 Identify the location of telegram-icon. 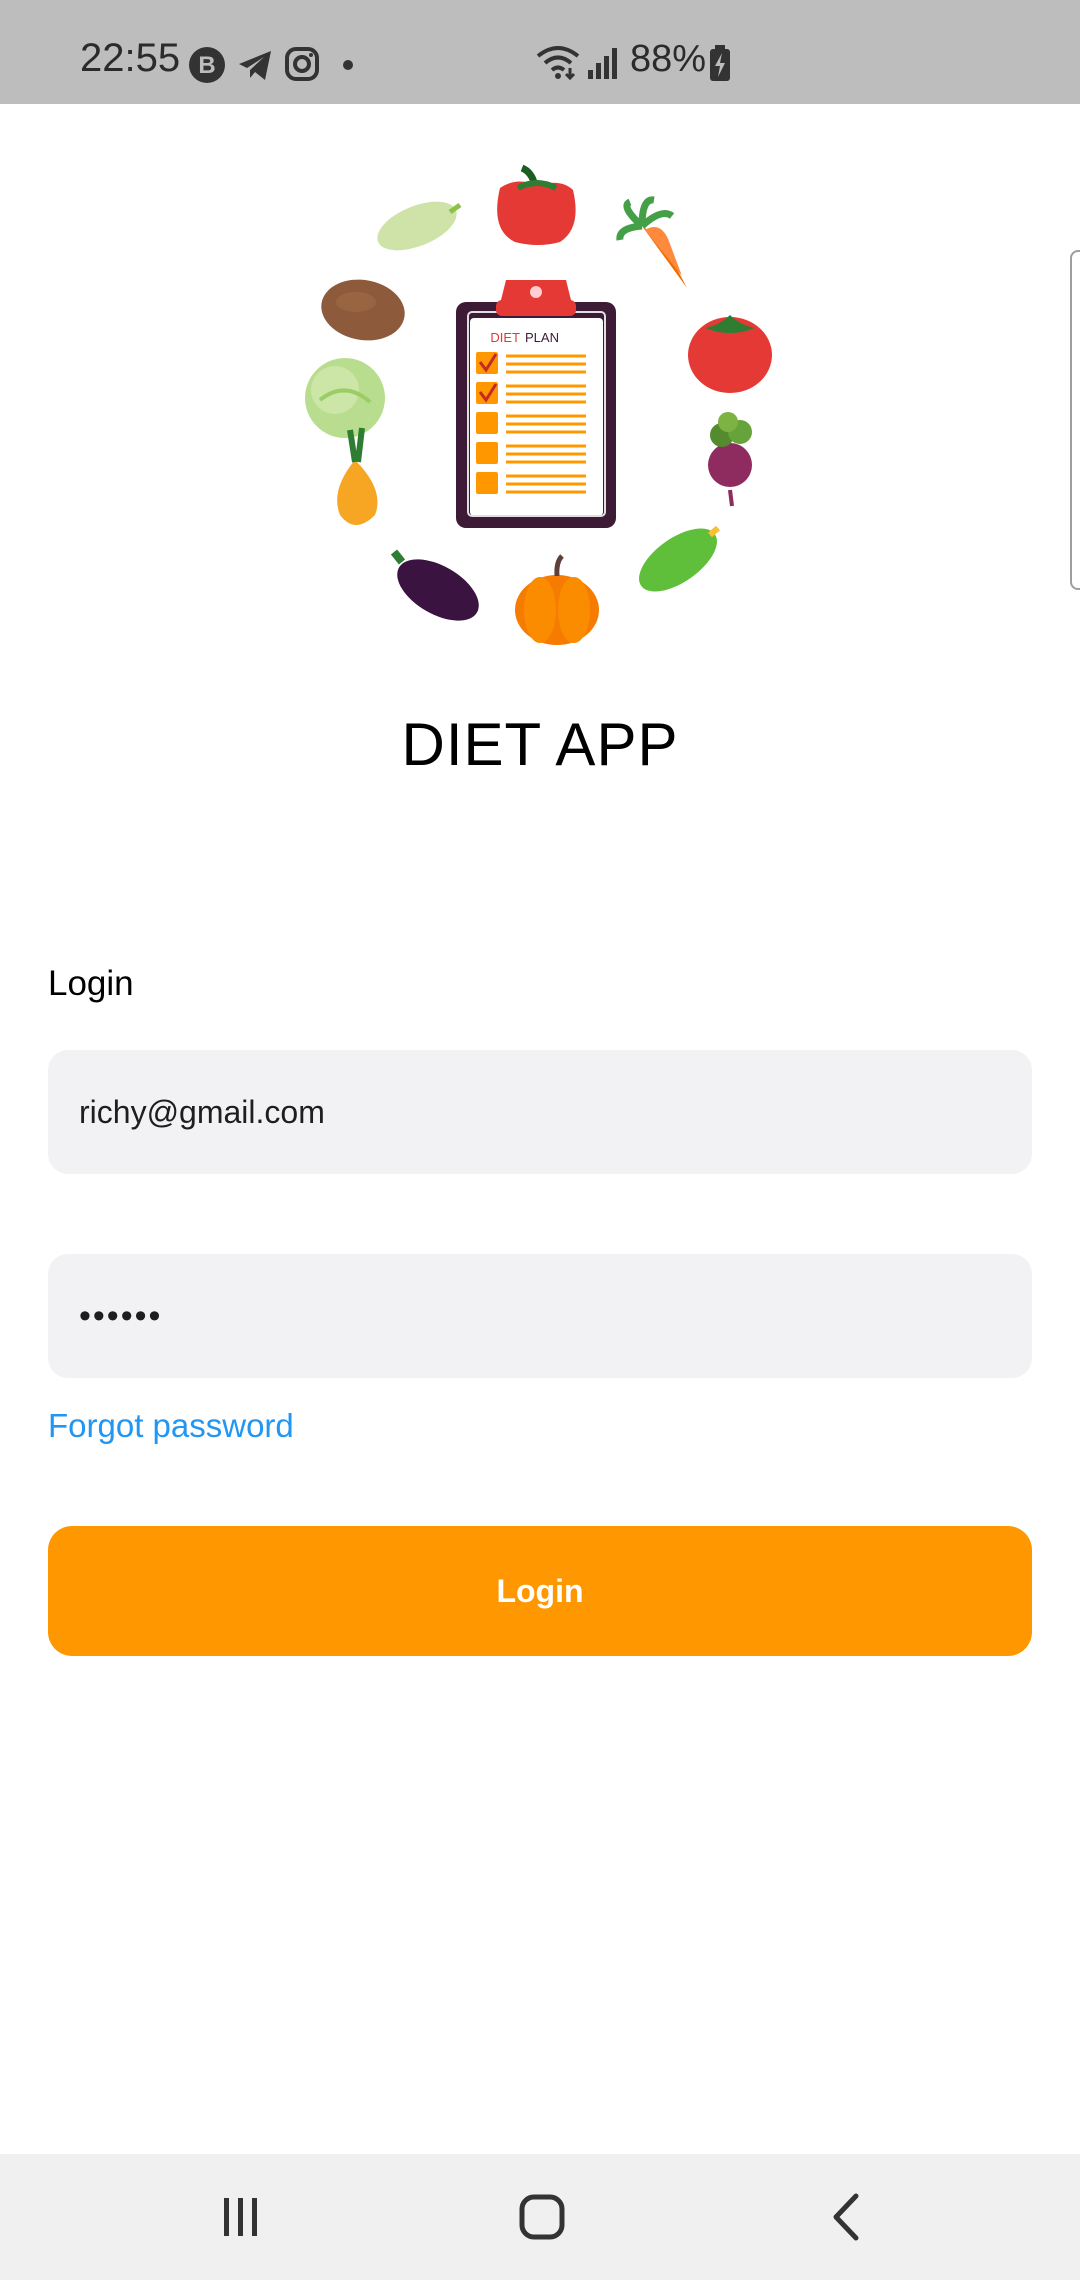
(255, 67).